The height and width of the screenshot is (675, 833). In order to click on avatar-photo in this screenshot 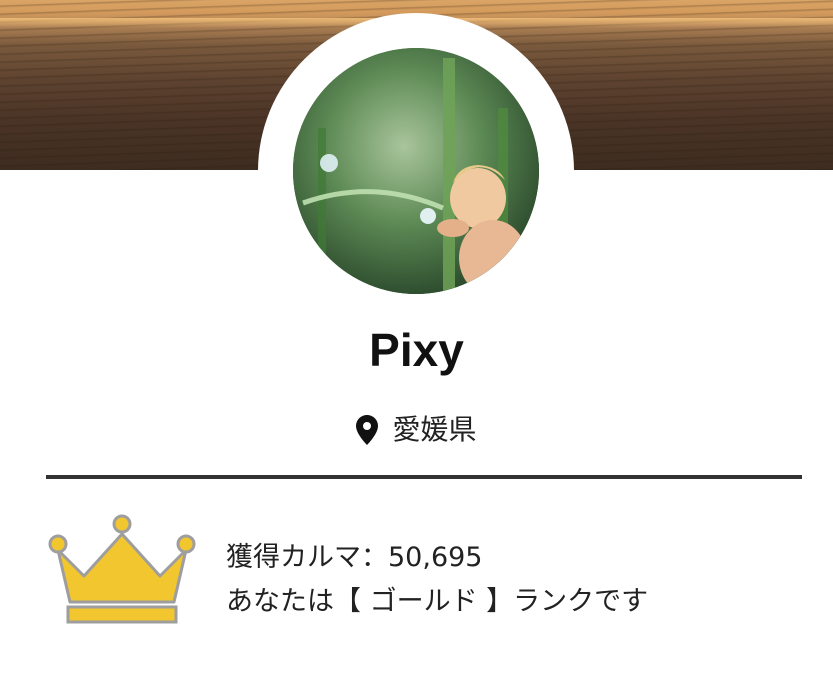, I will do `click(416, 171)`.